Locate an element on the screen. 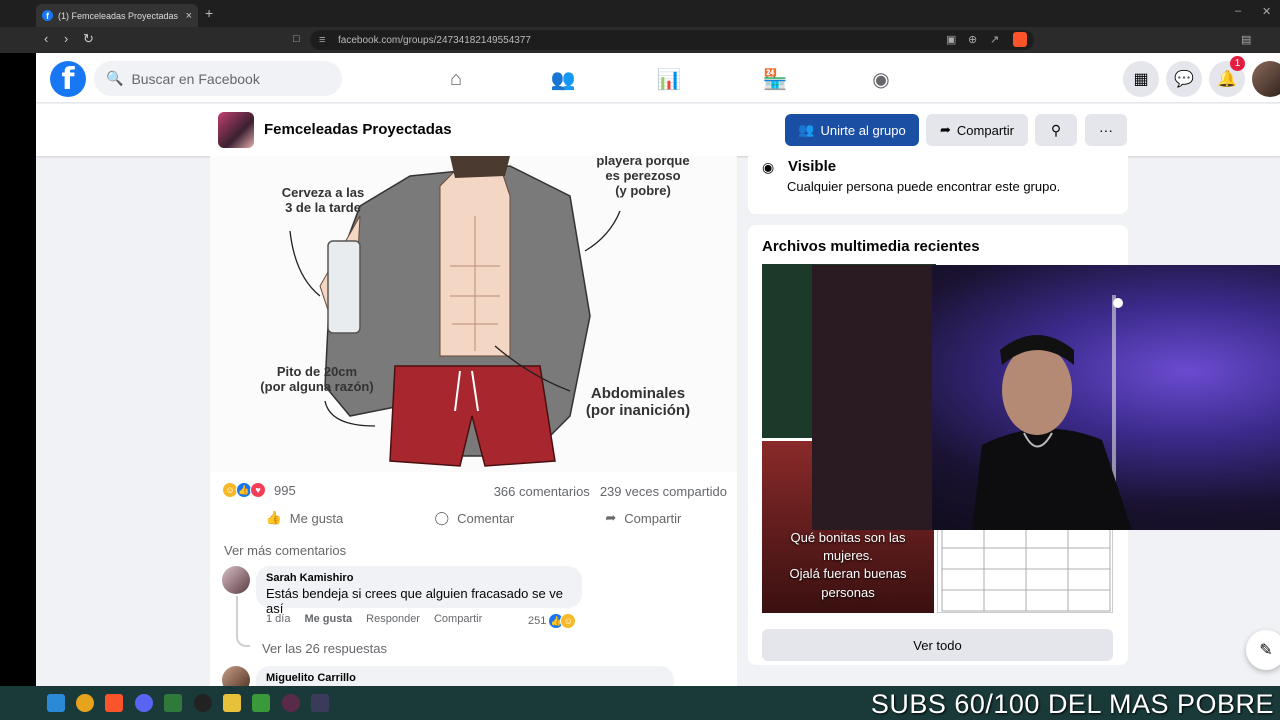  share-label: Compartir is located at coordinates (653, 518).